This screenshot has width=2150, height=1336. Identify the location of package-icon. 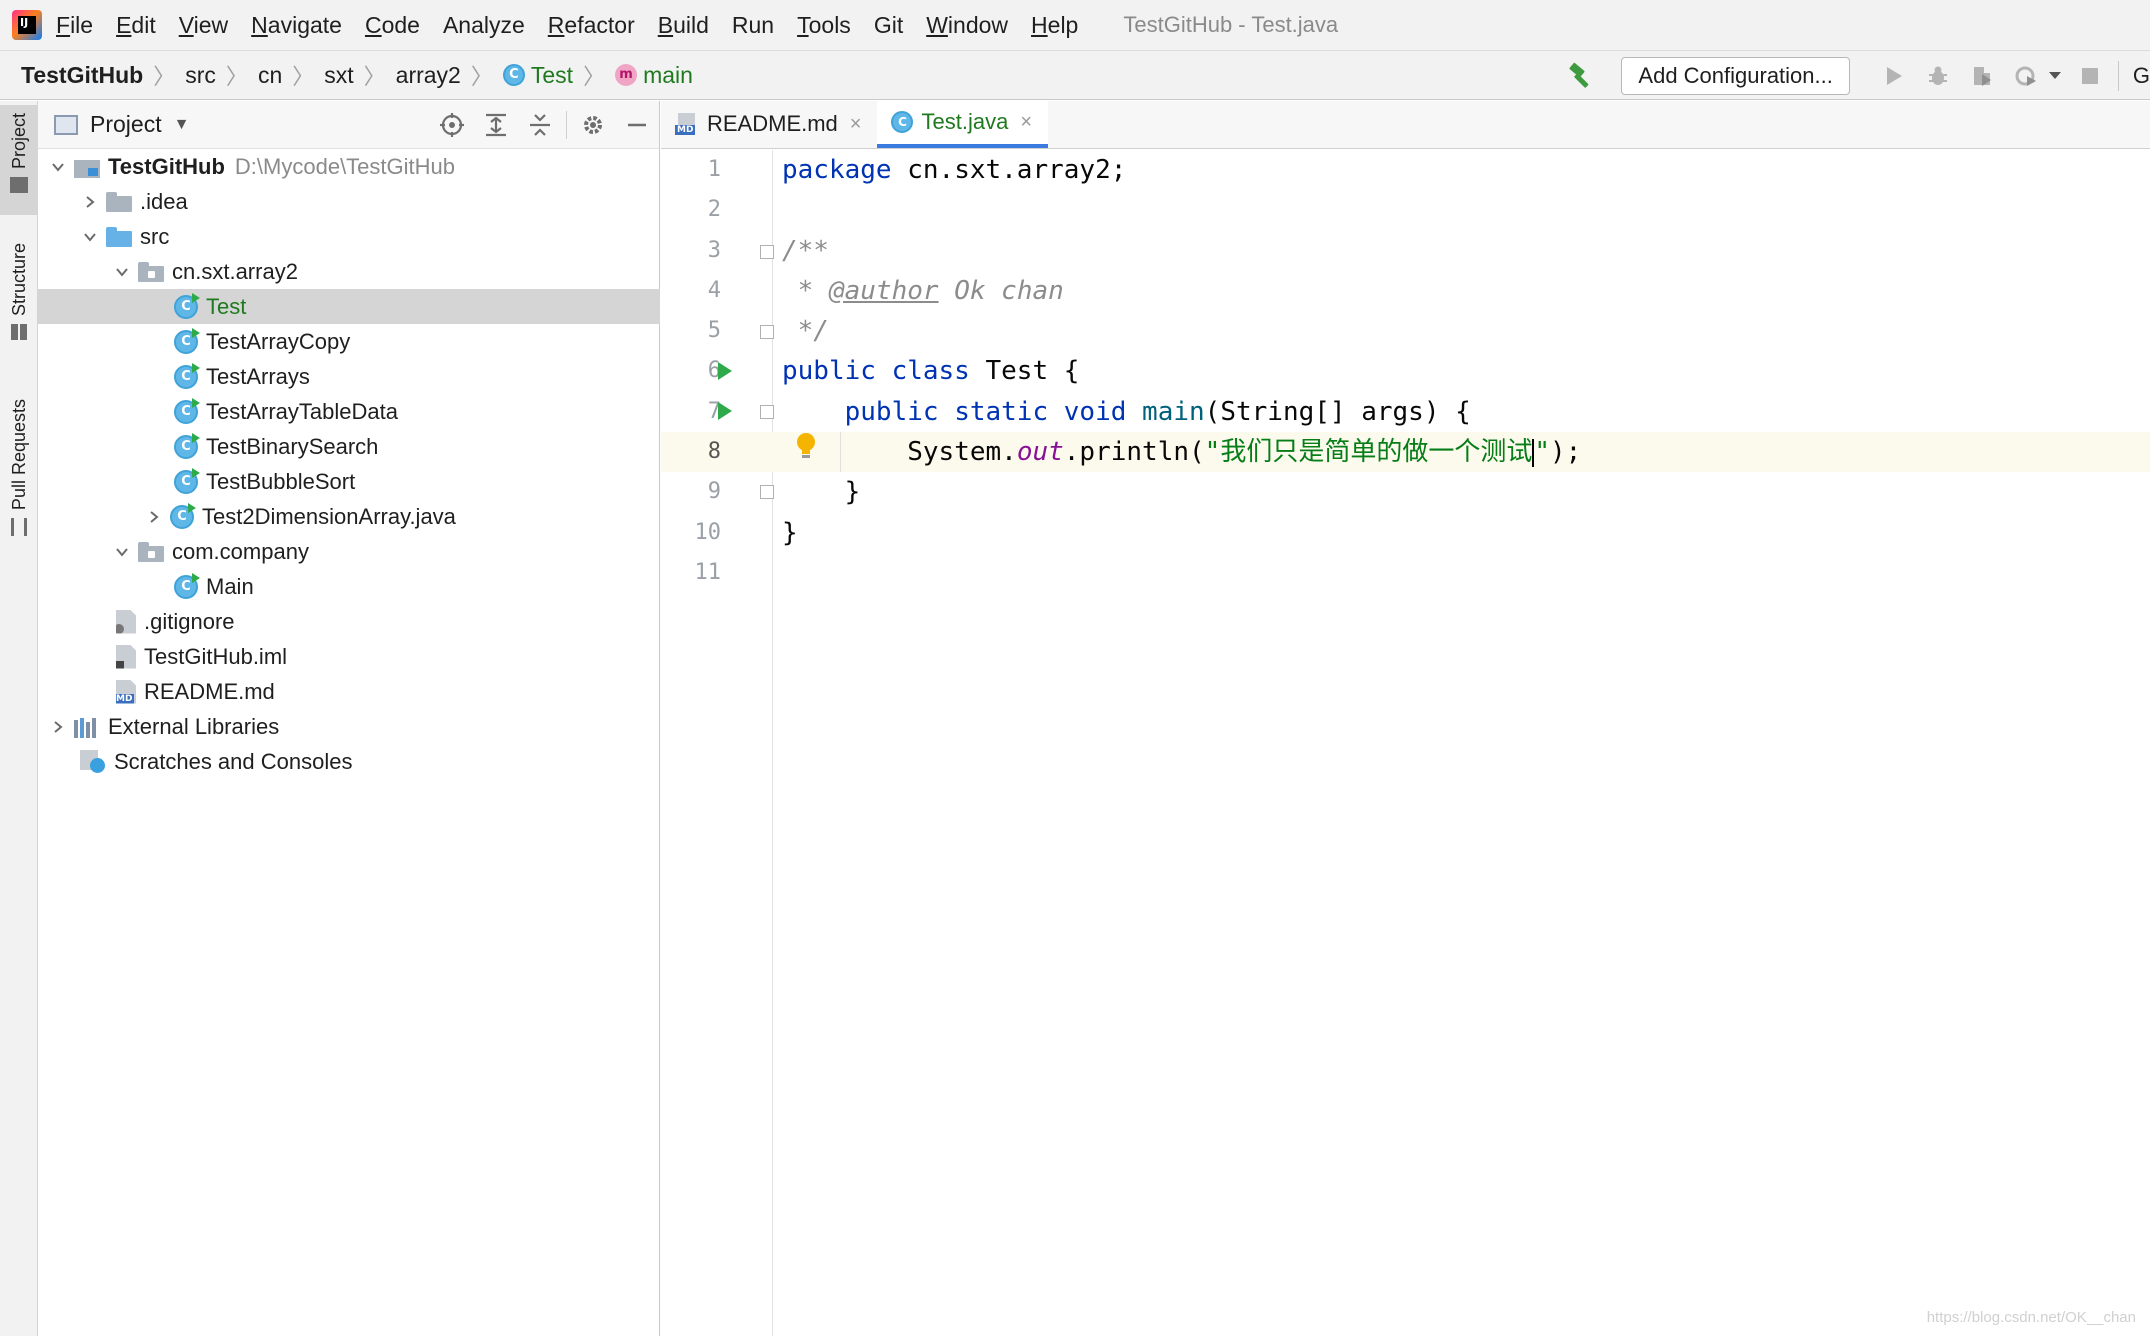
(151, 271).